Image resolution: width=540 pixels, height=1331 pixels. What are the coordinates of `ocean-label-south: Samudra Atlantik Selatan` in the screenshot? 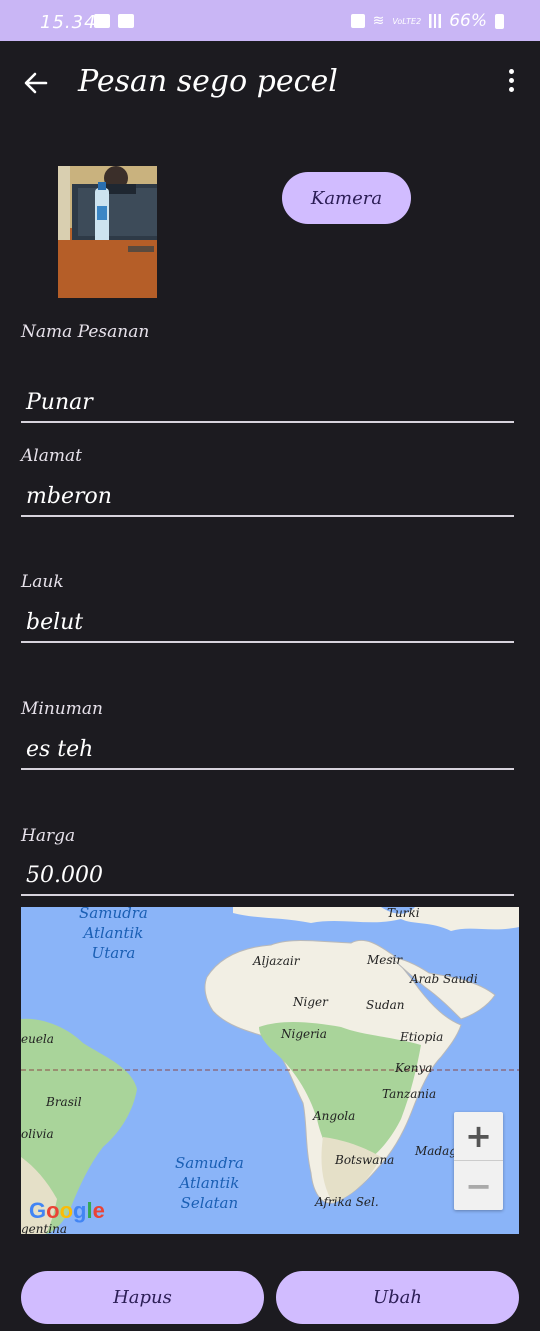 It's located at (209, 1183).